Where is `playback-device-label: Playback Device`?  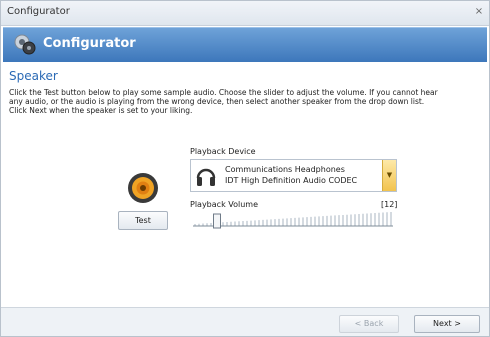
playback-device-label: Playback Device is located at coordinates (223, 151).